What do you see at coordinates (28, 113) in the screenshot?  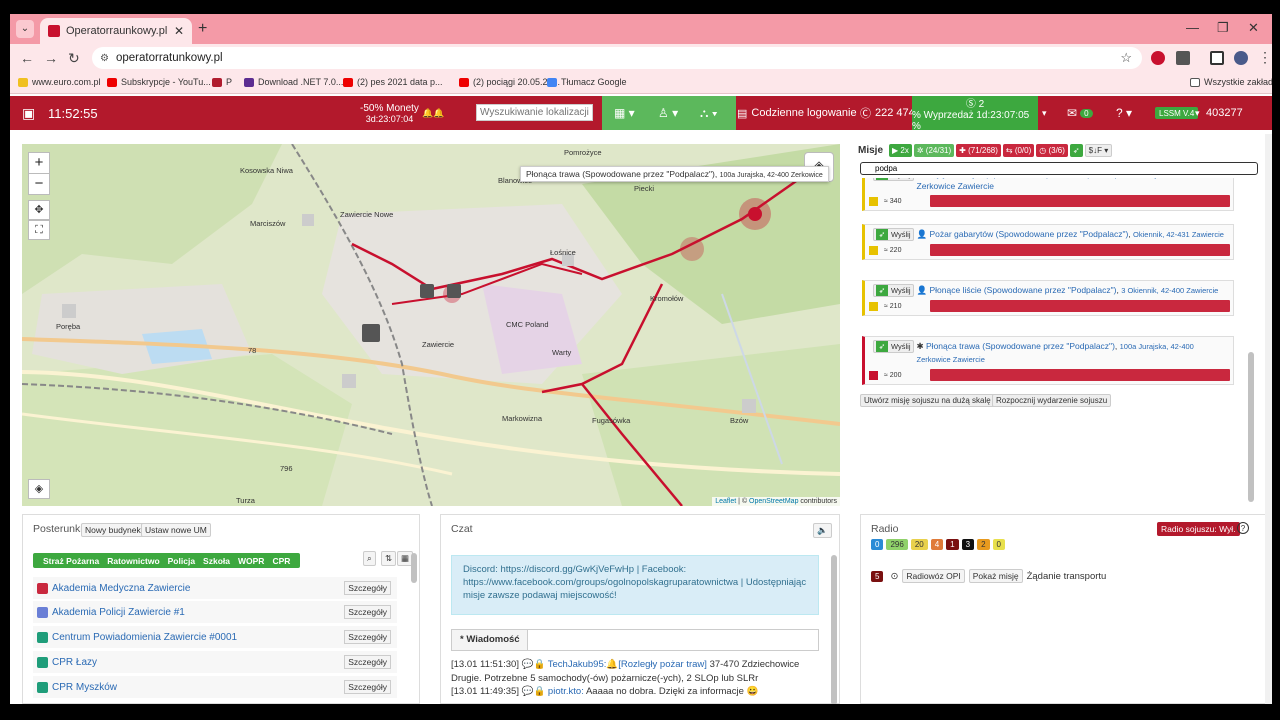 I see `game-logo-icon: ▣` at bounding box center [28, 113].